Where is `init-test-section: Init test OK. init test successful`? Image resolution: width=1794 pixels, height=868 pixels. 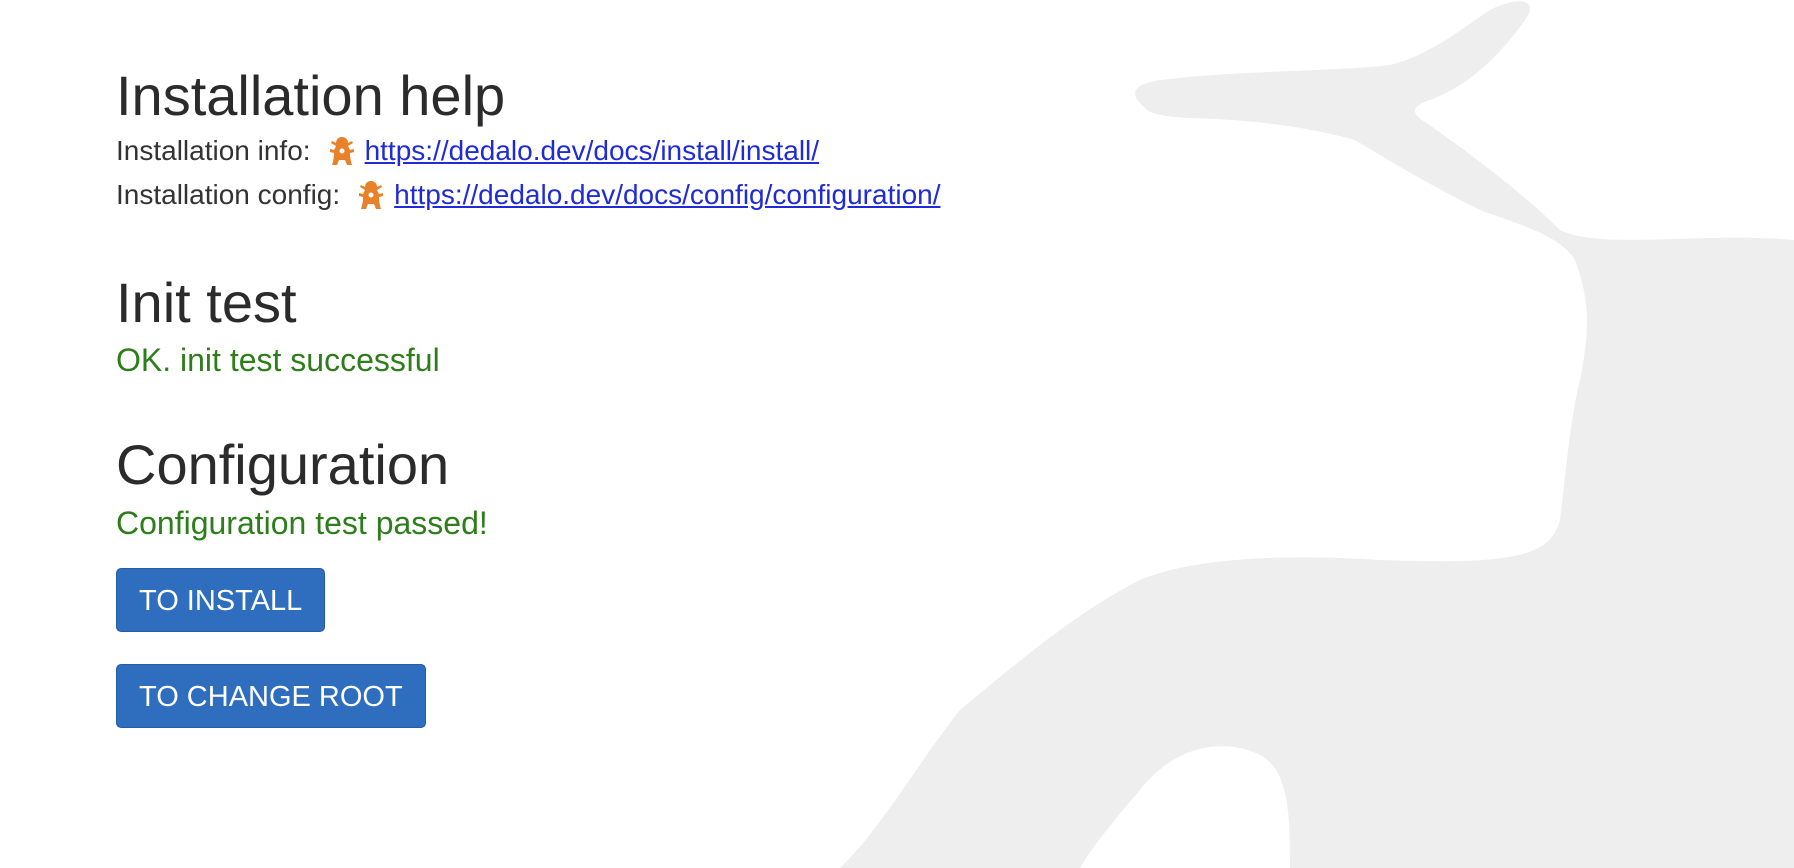 init-test-section: Init test OK. init test successful is located at coordinates (528, 324).